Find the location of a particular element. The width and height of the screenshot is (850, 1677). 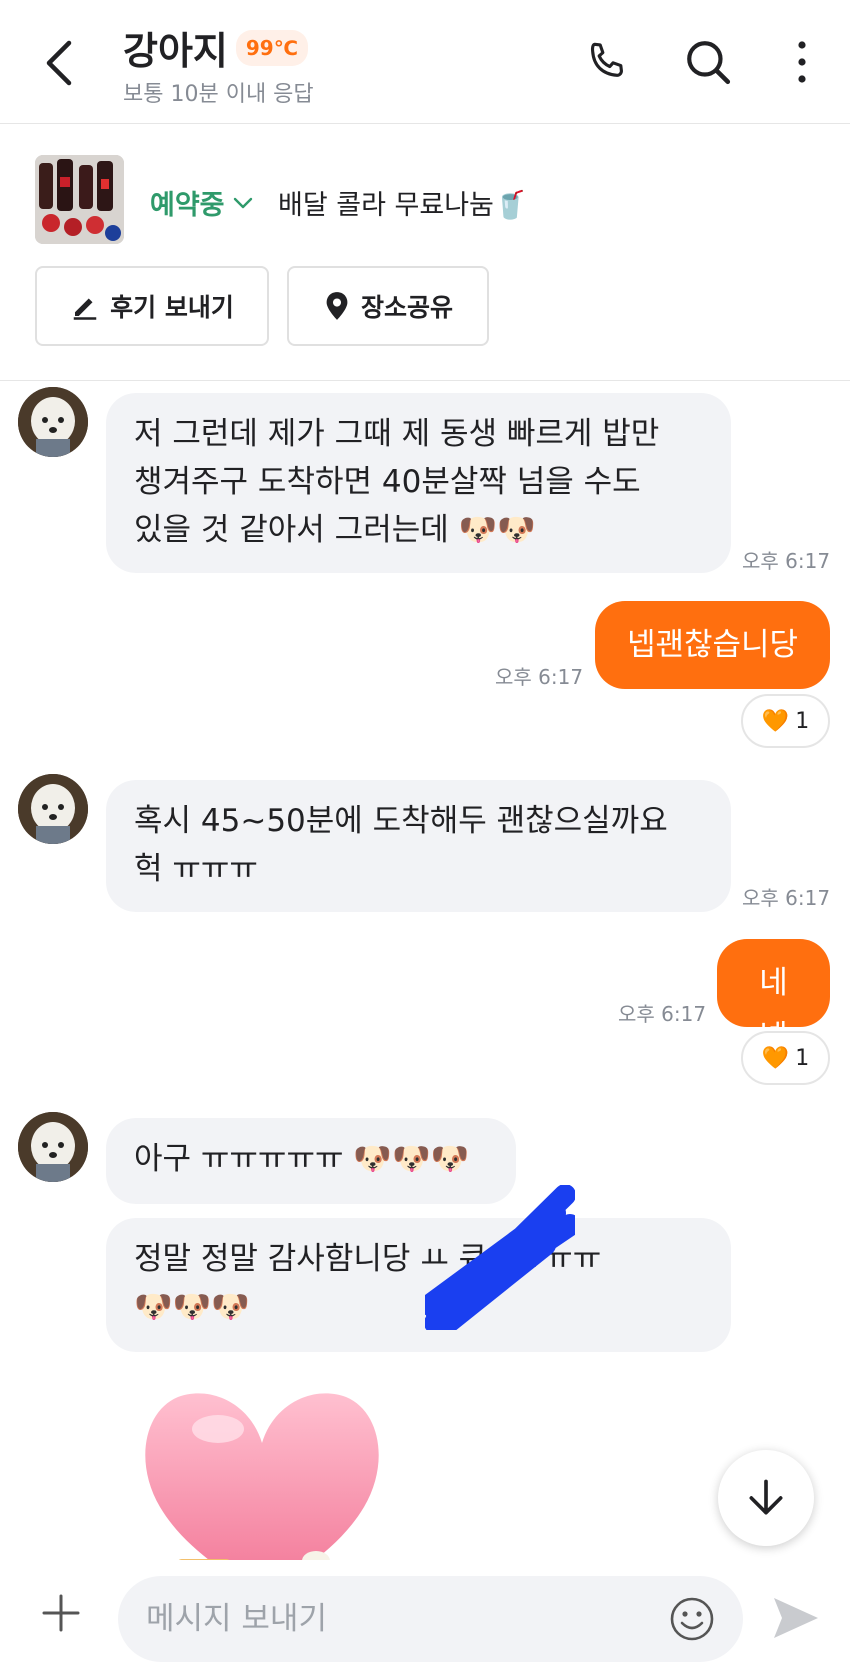

plus-icon is located at coordinates (61, 1613).